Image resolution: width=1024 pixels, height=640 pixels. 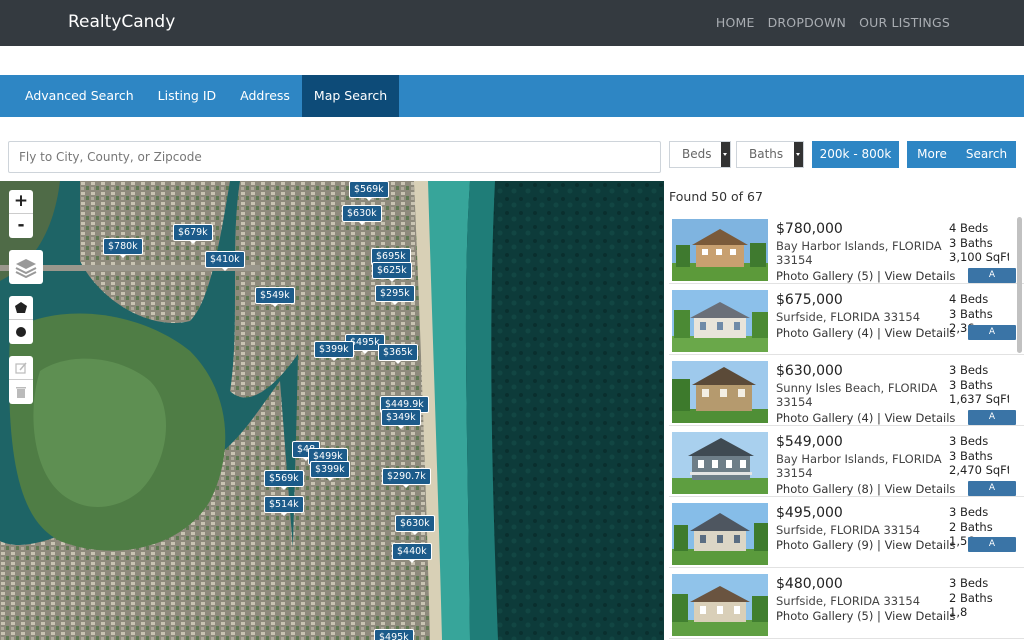 I want to click on beds-caret-icon, so click(x=725, y=154).